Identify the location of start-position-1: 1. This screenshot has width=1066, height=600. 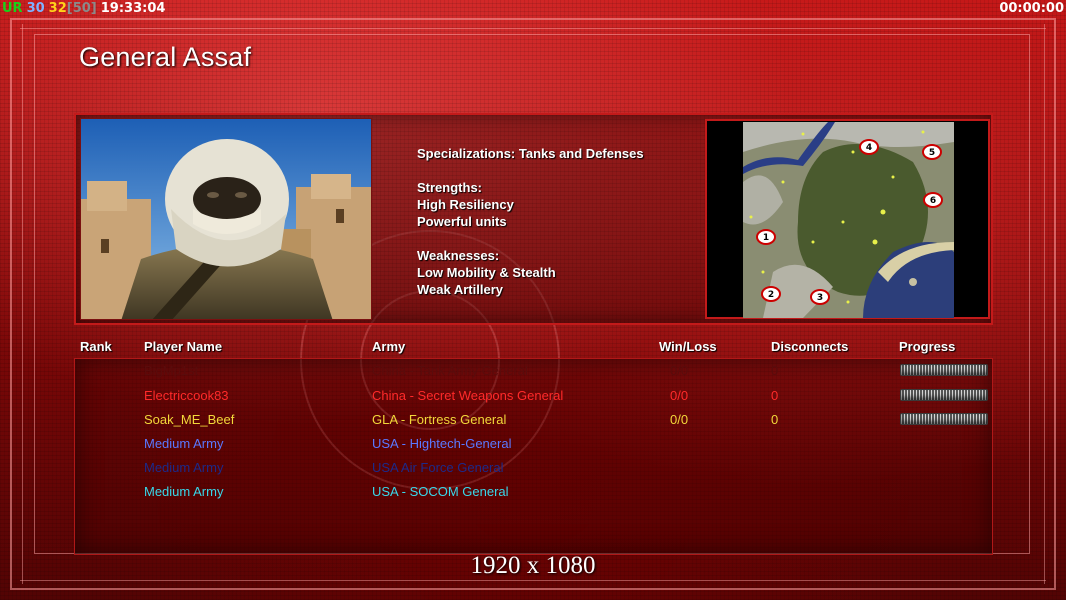
(766, 237).